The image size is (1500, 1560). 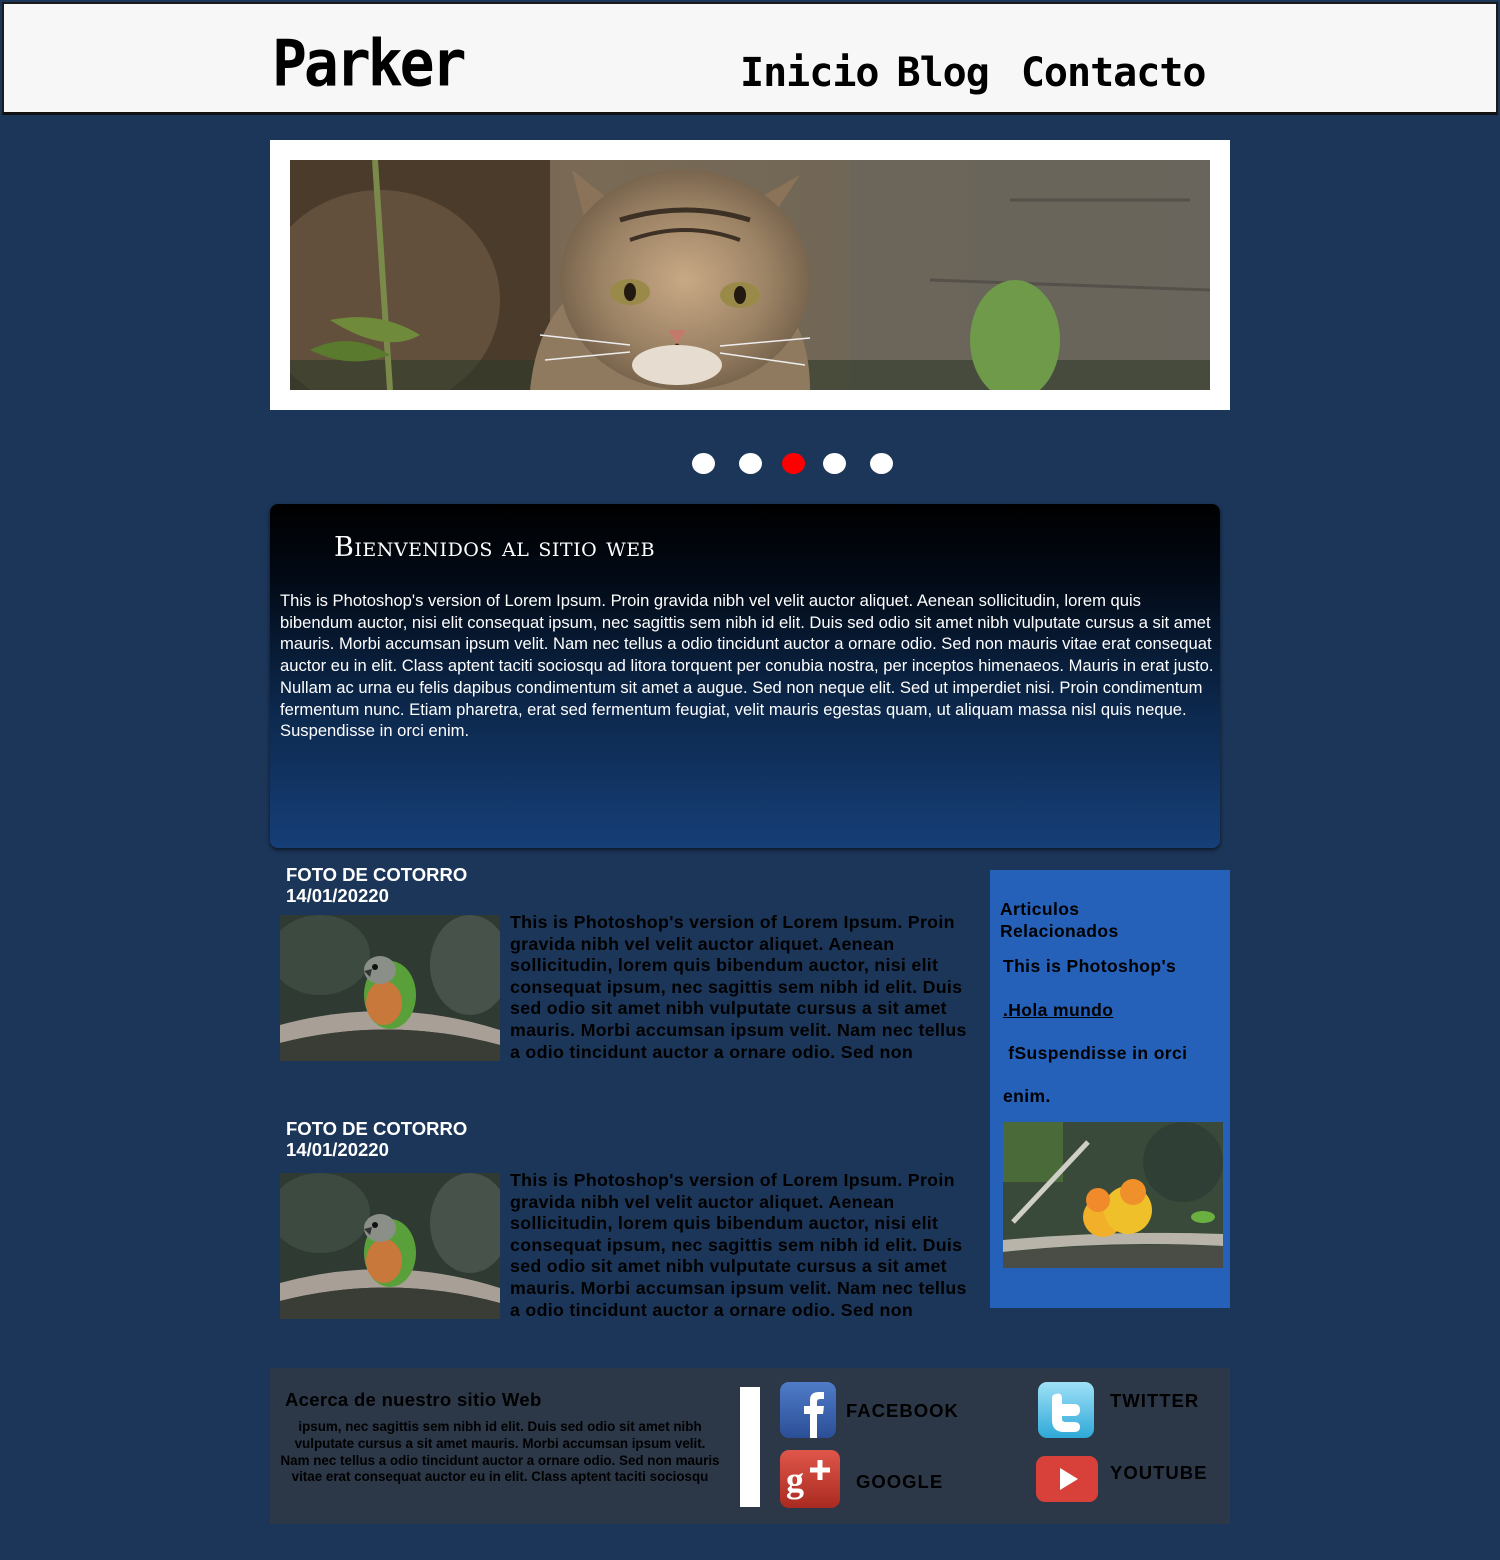 I want to click on google-link: GOOGLE, so click(x=899, y=1482).